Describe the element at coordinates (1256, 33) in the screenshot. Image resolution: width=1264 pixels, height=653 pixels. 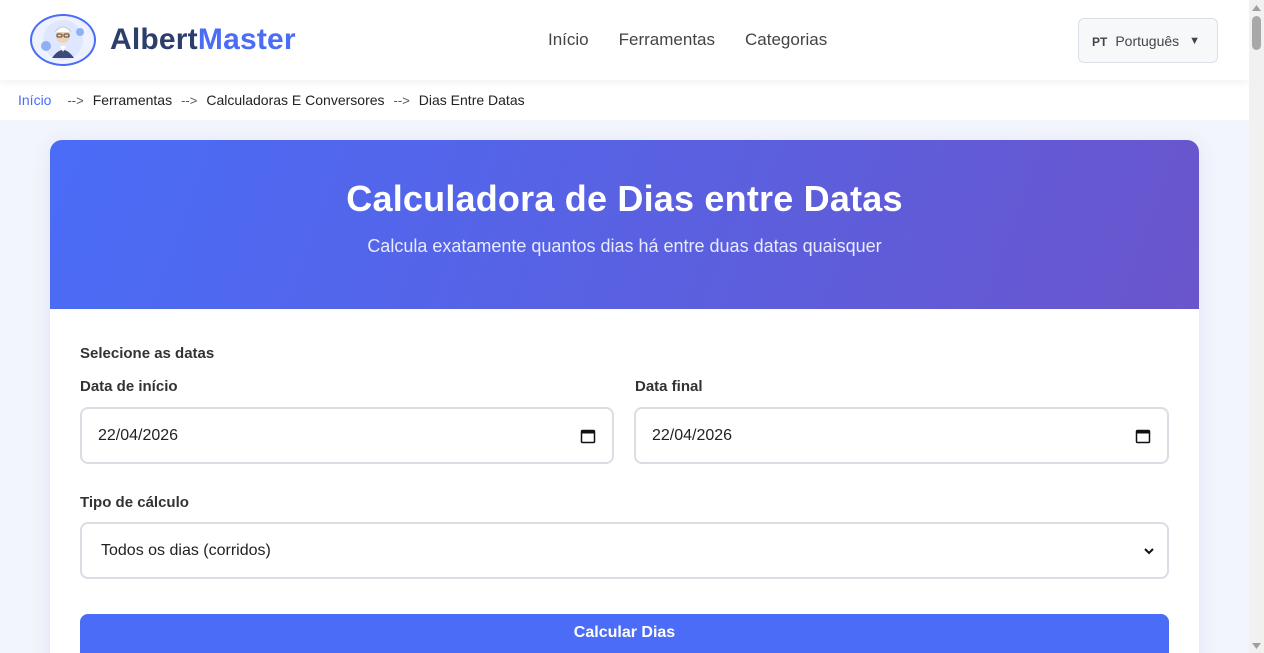
I see `scroll-thumb` at that location.